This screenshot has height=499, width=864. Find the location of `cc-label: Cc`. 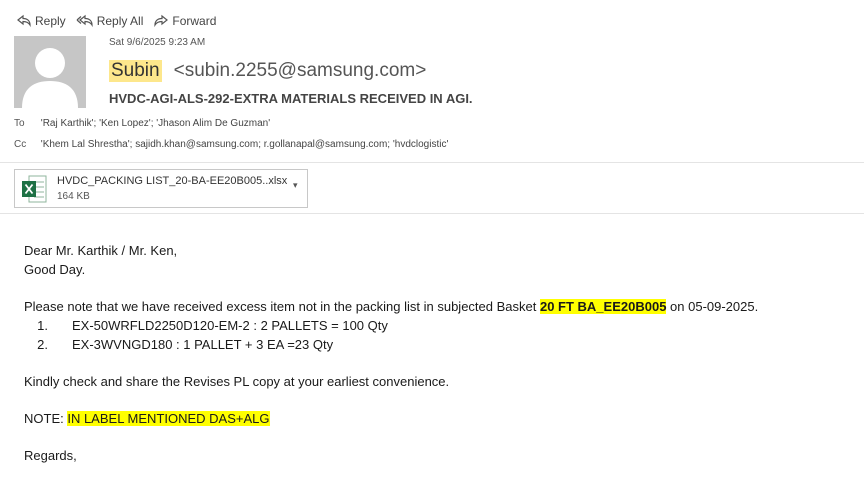

cc-label: Cc is located at coordinates (20, 144).